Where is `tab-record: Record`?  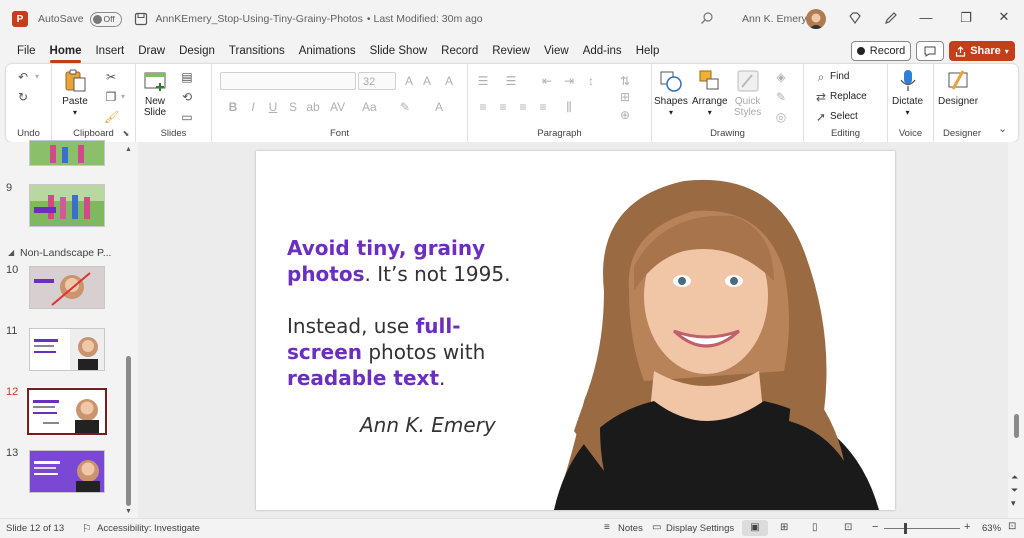
tab-record: Record is located at coordinates (459, 51).